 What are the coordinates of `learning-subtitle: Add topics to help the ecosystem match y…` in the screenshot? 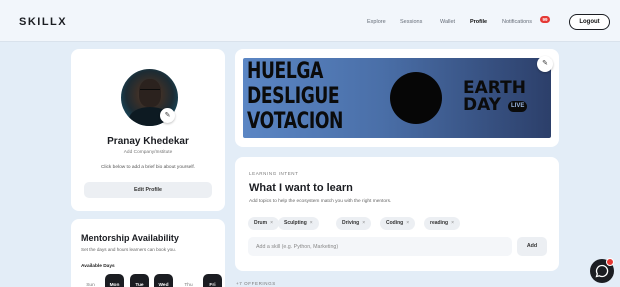 It's located at (320, 201).